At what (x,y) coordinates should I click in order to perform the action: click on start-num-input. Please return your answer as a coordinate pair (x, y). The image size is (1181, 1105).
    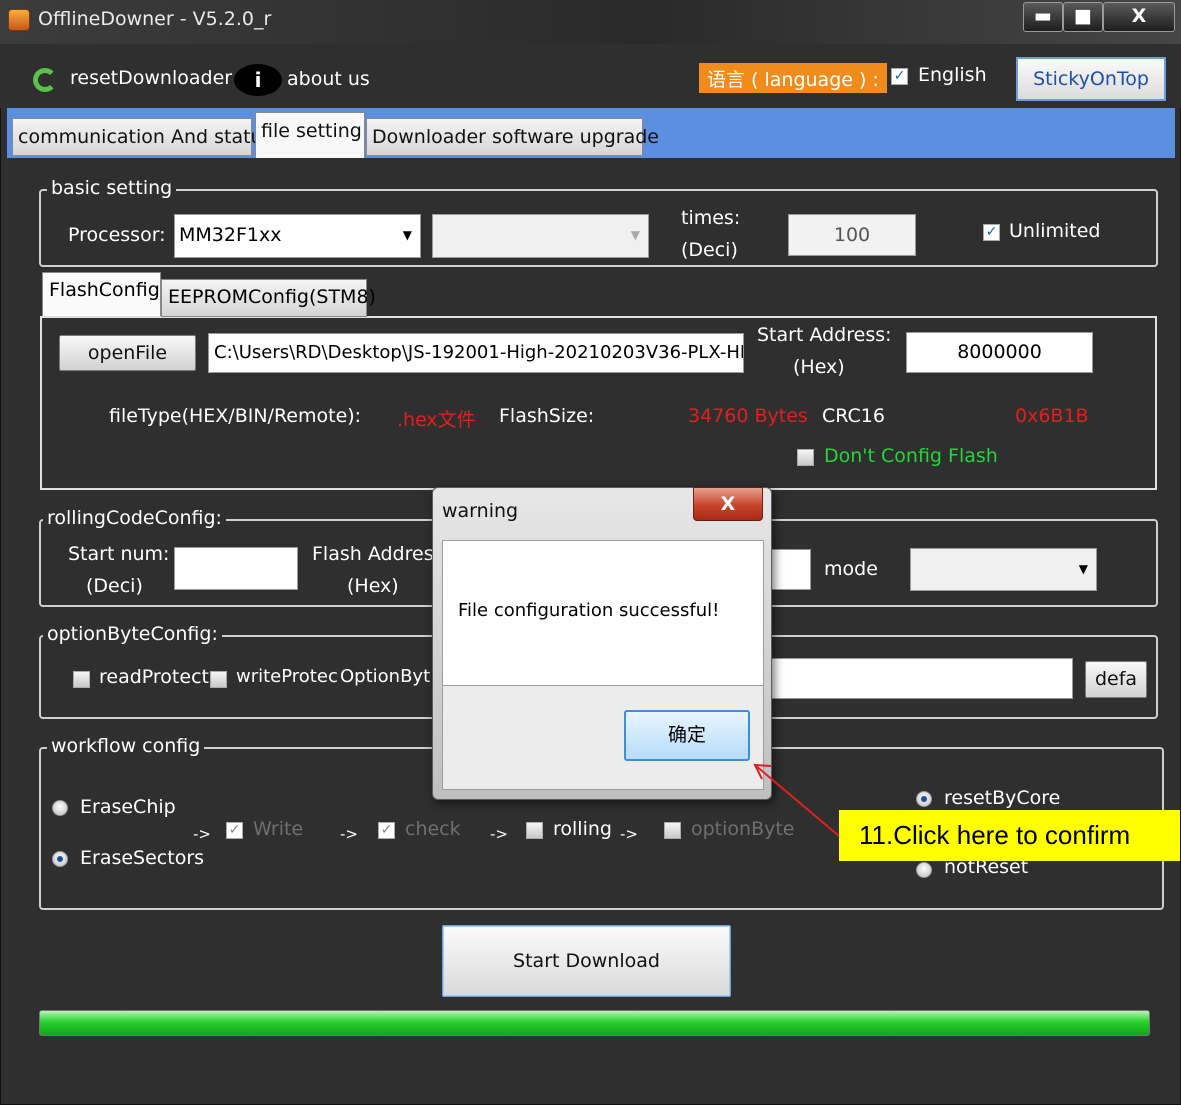
    Looking at the image, I should click on (236, 568).